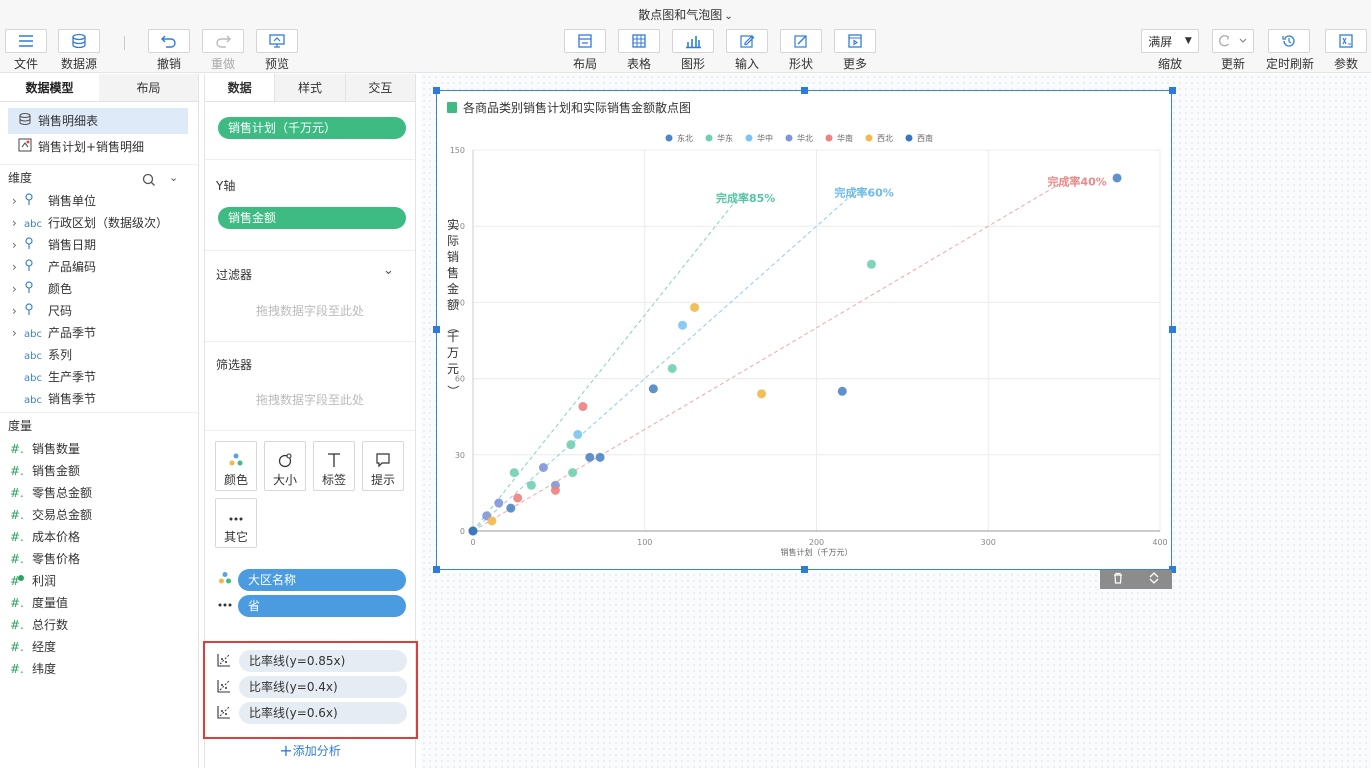 This screenshot has height=768, width=1371. What do you see at coordinates (334, 466) in the screenshot?
I see `mark-label-button: 标签` at bounding box center [334, 466].